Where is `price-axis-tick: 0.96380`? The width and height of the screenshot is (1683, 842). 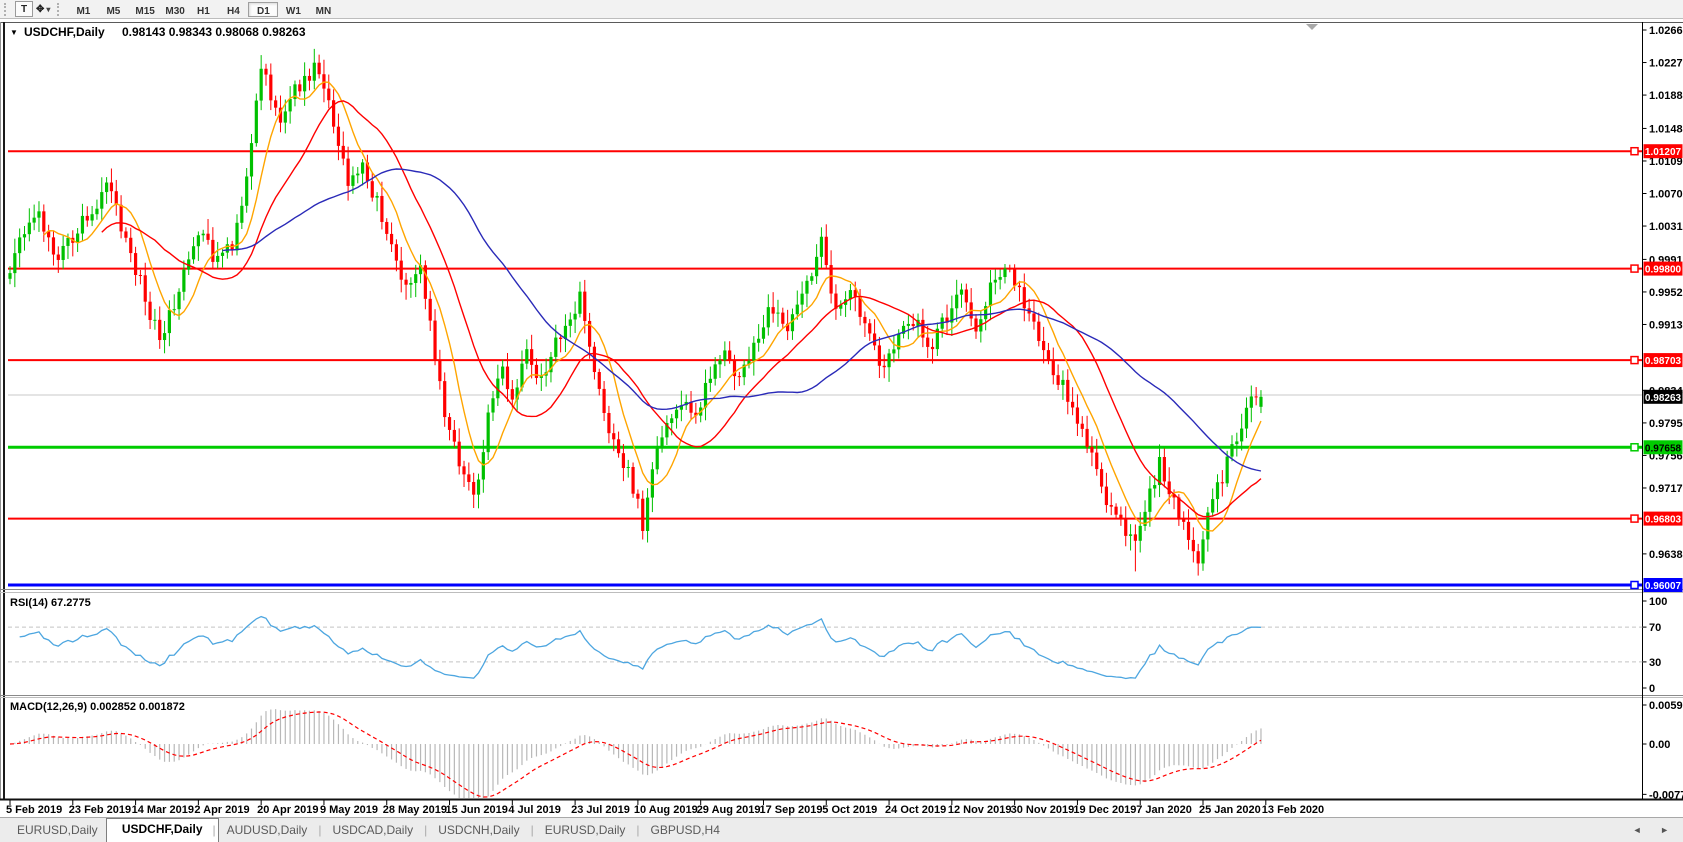 price-axis-tick: 0.96380 is located at coordinates (1666, 555).